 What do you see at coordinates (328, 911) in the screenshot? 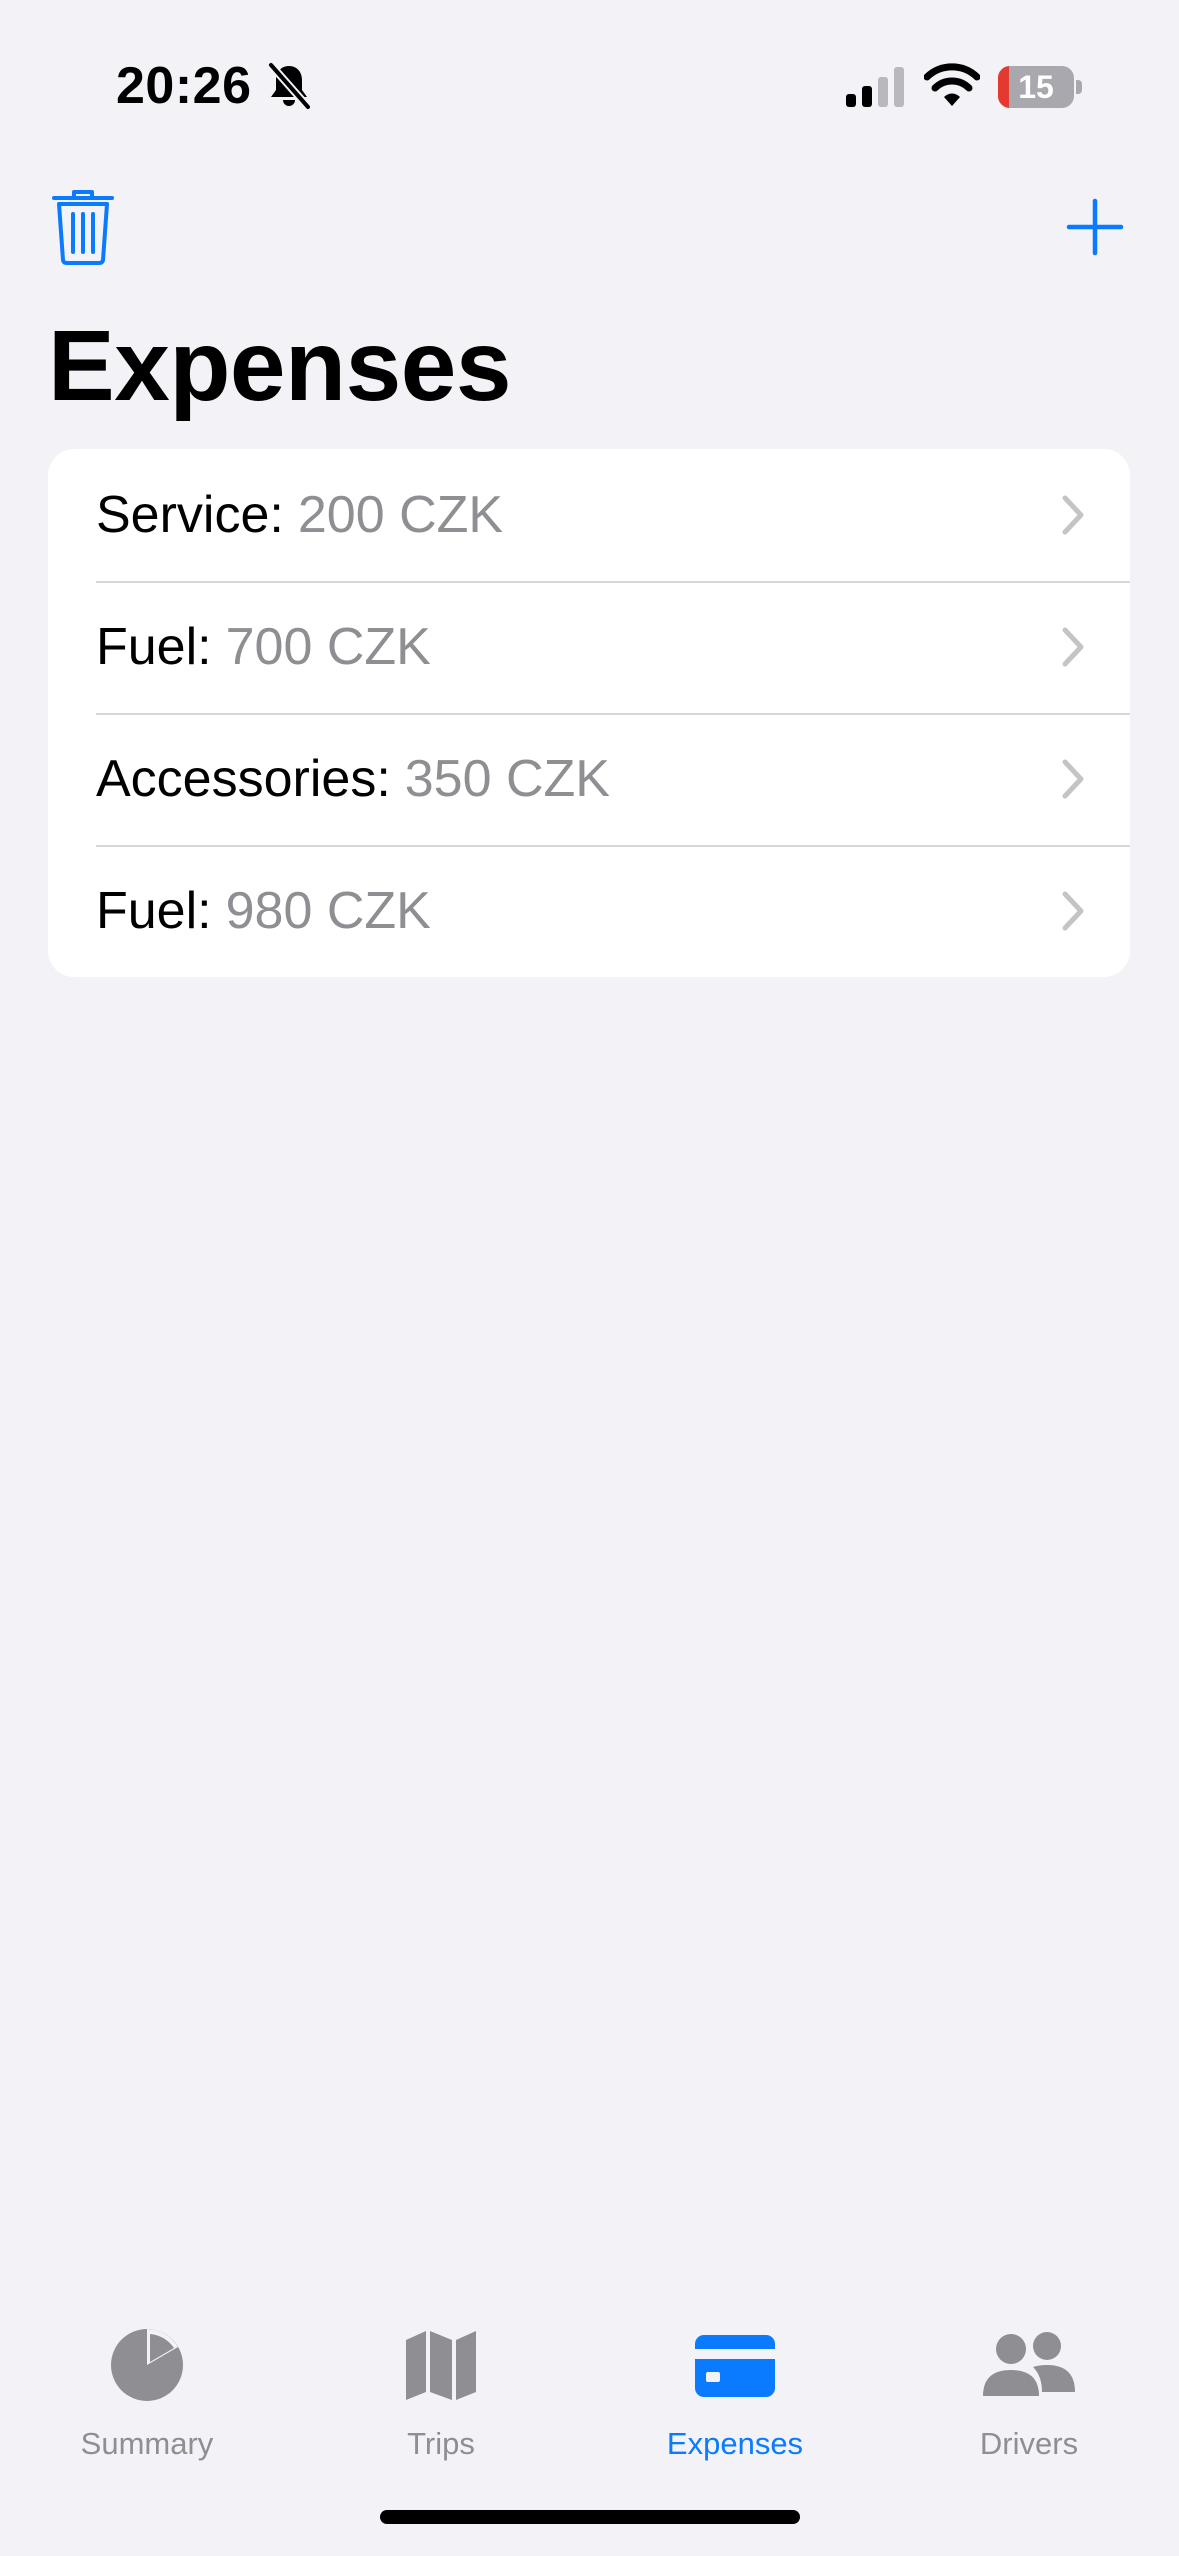
I see `expense-amount: 980 CZK` at bounding box center [328, 911].